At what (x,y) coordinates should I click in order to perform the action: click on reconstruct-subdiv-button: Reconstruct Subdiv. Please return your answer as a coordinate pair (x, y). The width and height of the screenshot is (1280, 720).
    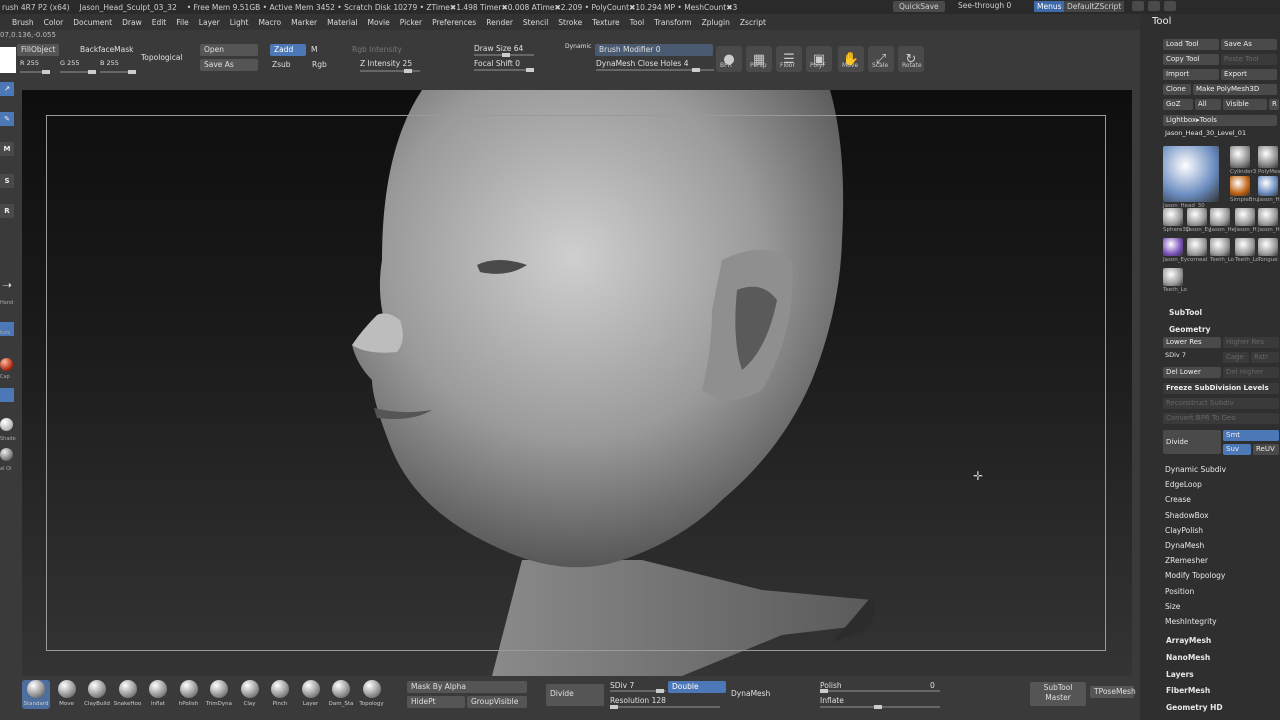
    Looking at the image, I should click on (1221, 403).